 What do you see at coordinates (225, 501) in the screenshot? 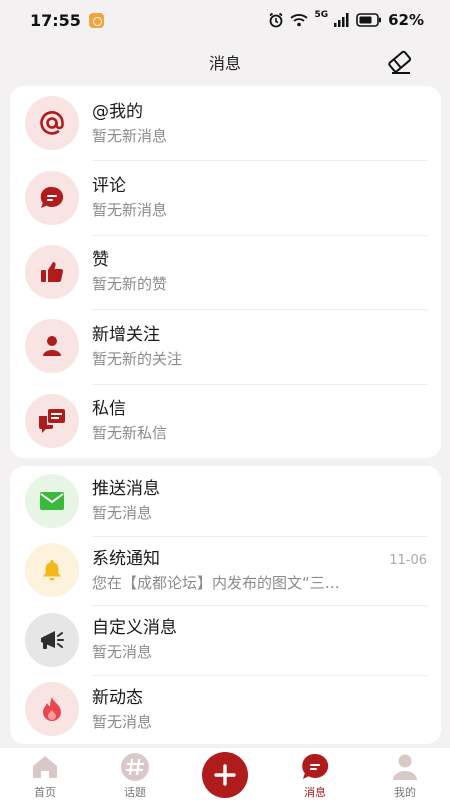
I see `list-item-push-messages: 推送消息 暂无消息` at bounding box center [225, 501].